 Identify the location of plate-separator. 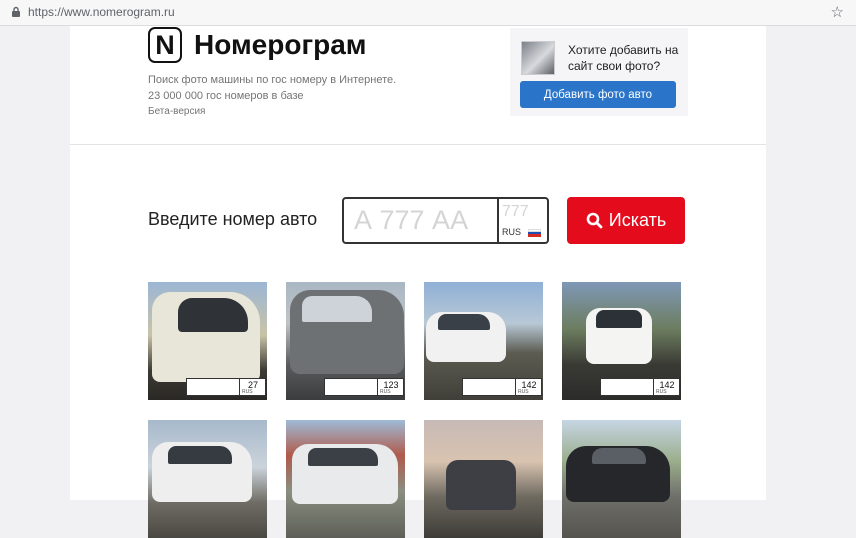
(498, 220).